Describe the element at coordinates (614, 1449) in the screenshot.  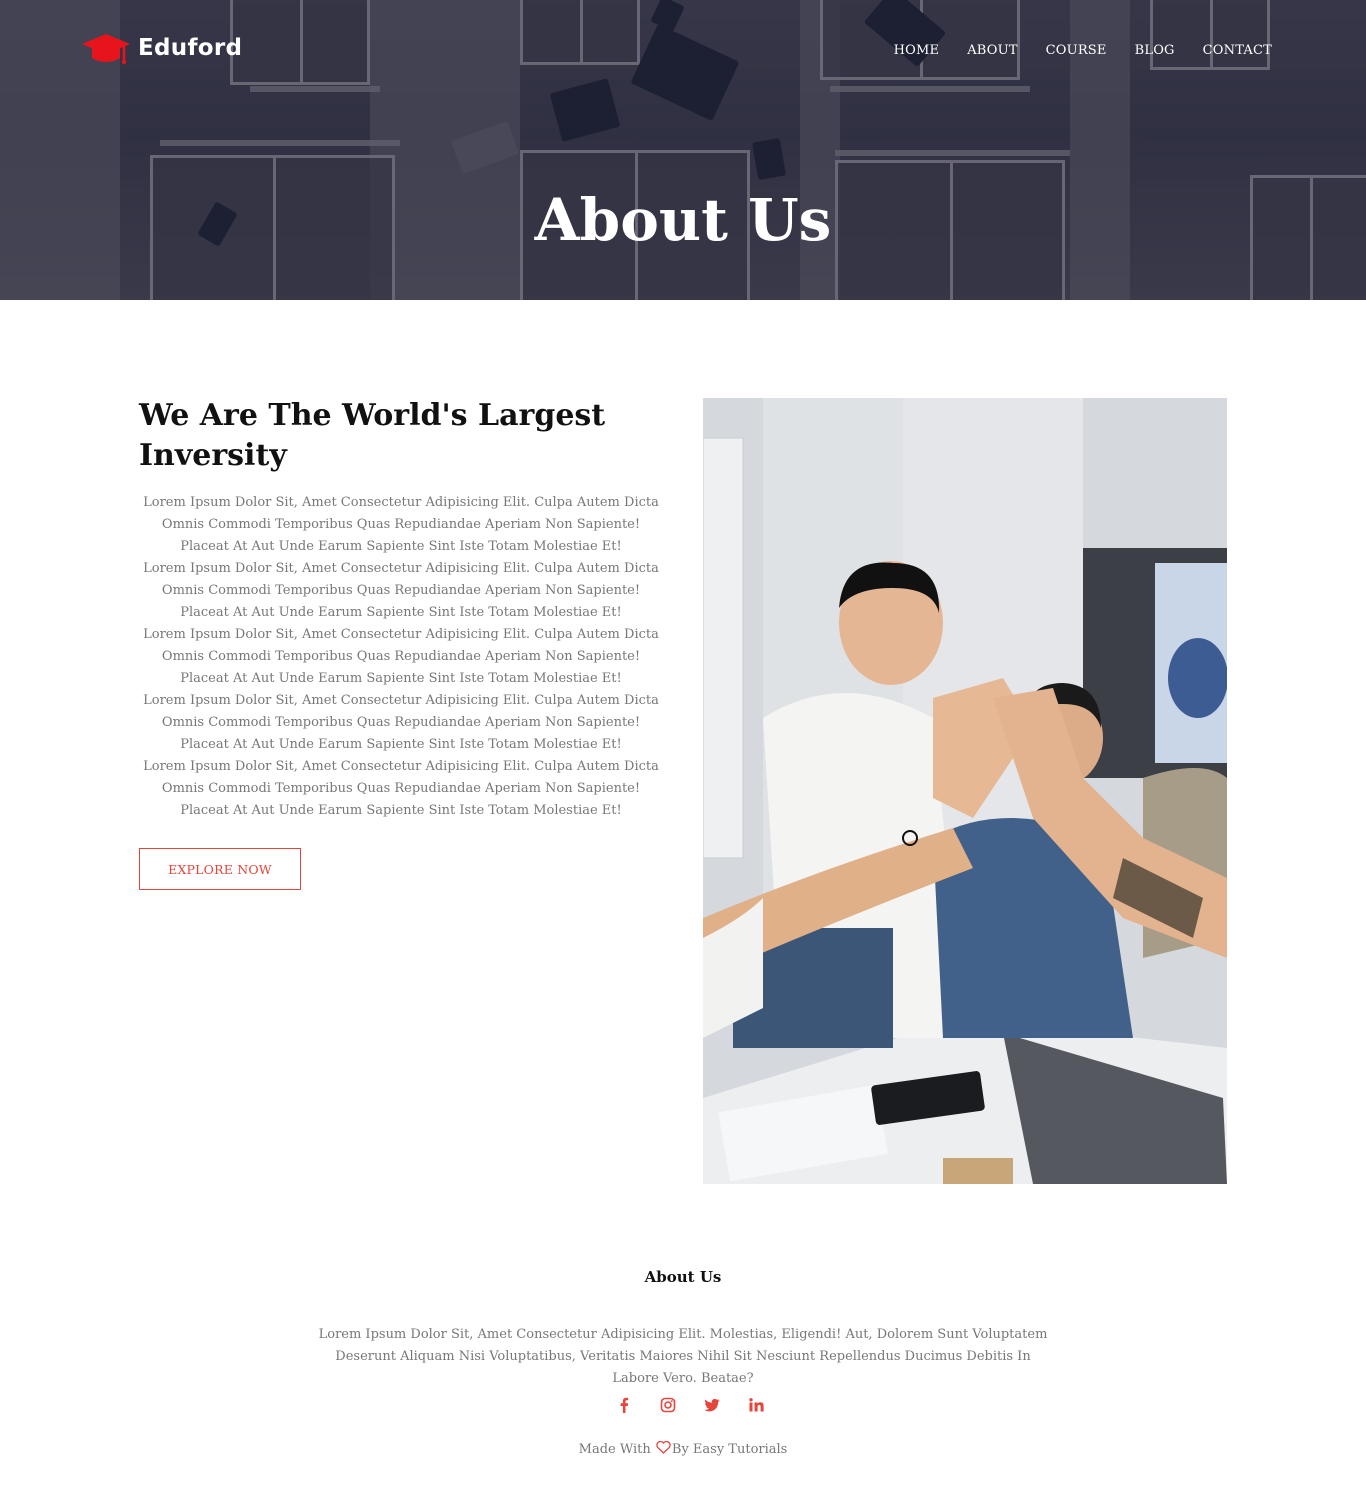
I see `credit-prefix: Made With` at that location.